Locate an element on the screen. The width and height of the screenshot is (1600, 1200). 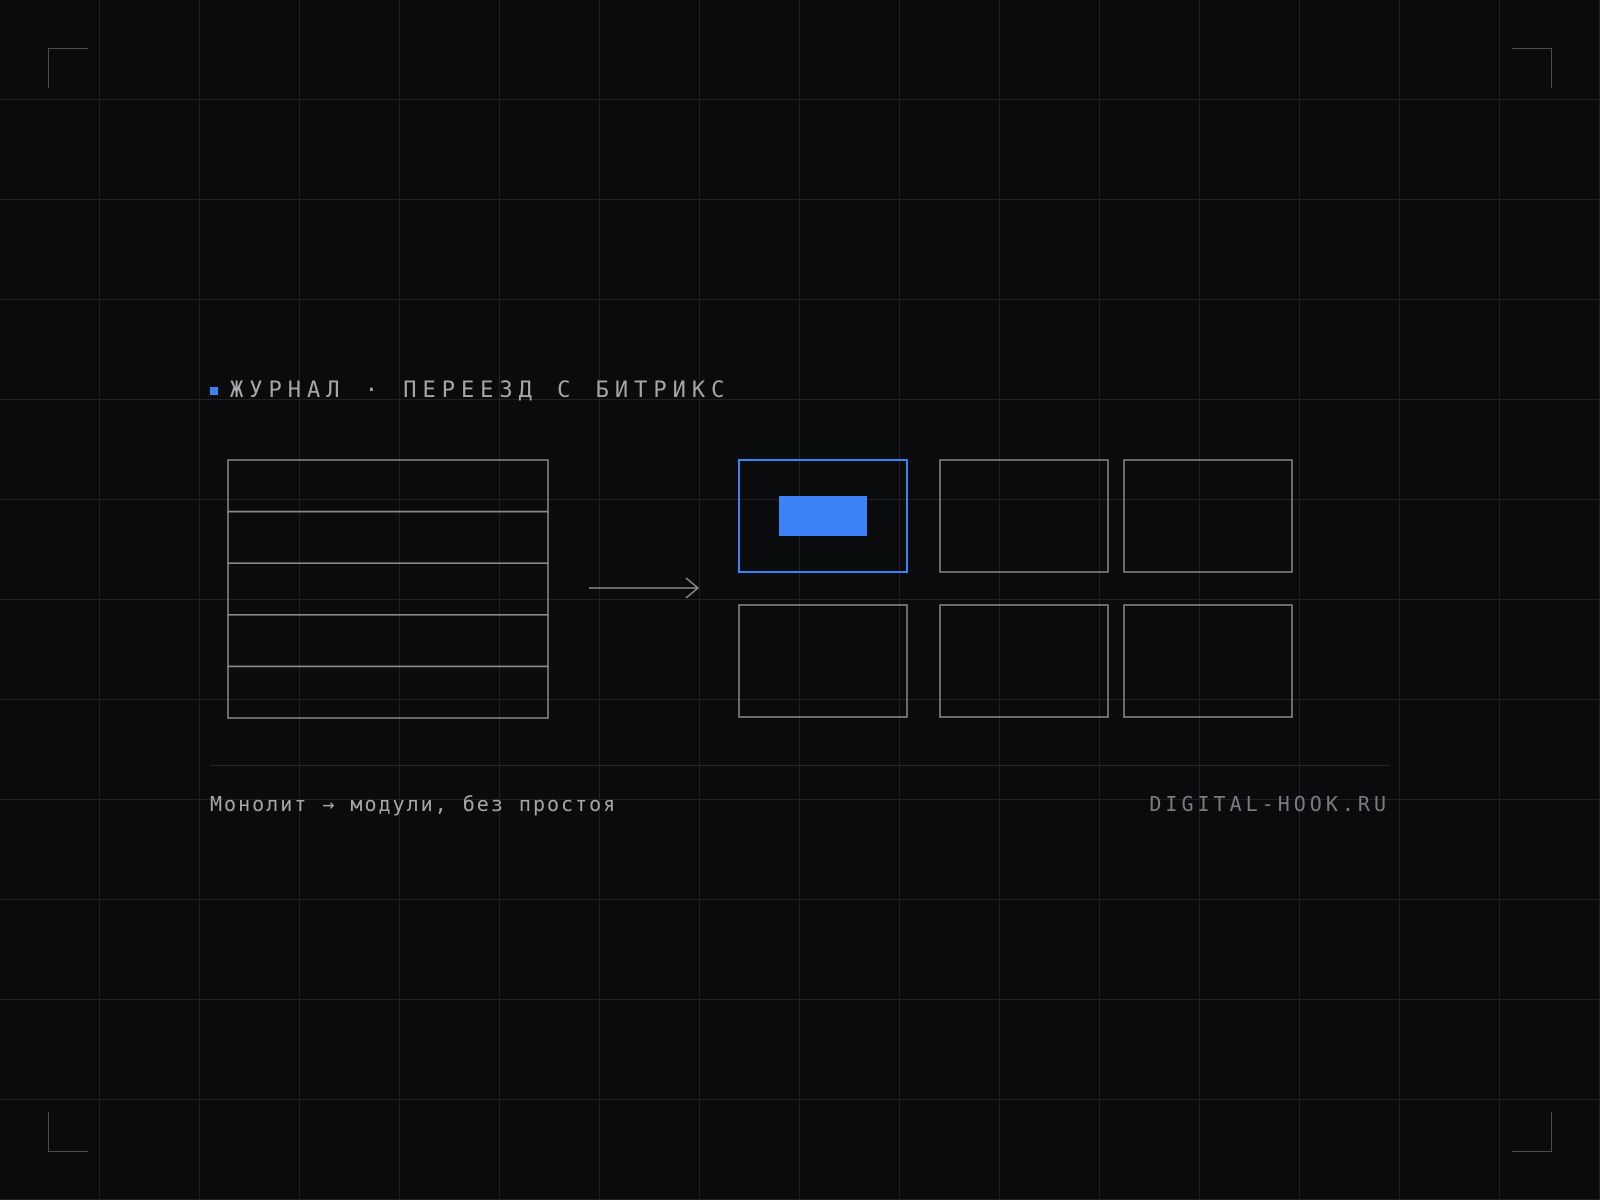
migration-diagram is located at coordinates (760, 589).